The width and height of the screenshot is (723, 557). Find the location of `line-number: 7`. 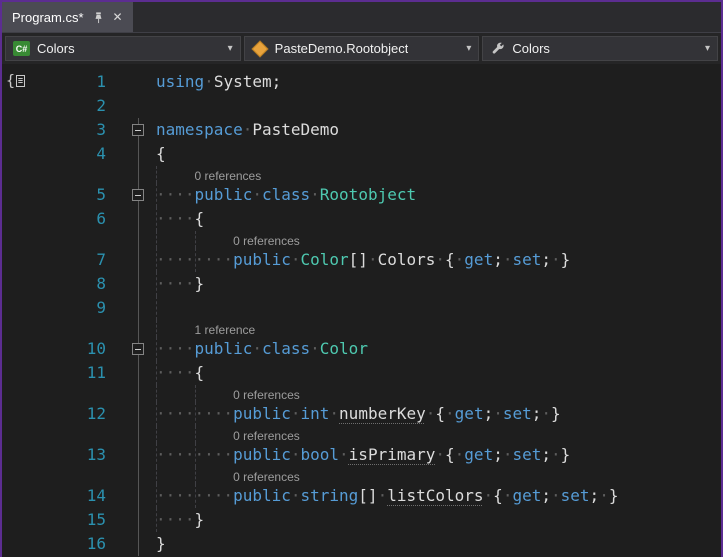

line-number: 7 is located at coordinates (101, 259).